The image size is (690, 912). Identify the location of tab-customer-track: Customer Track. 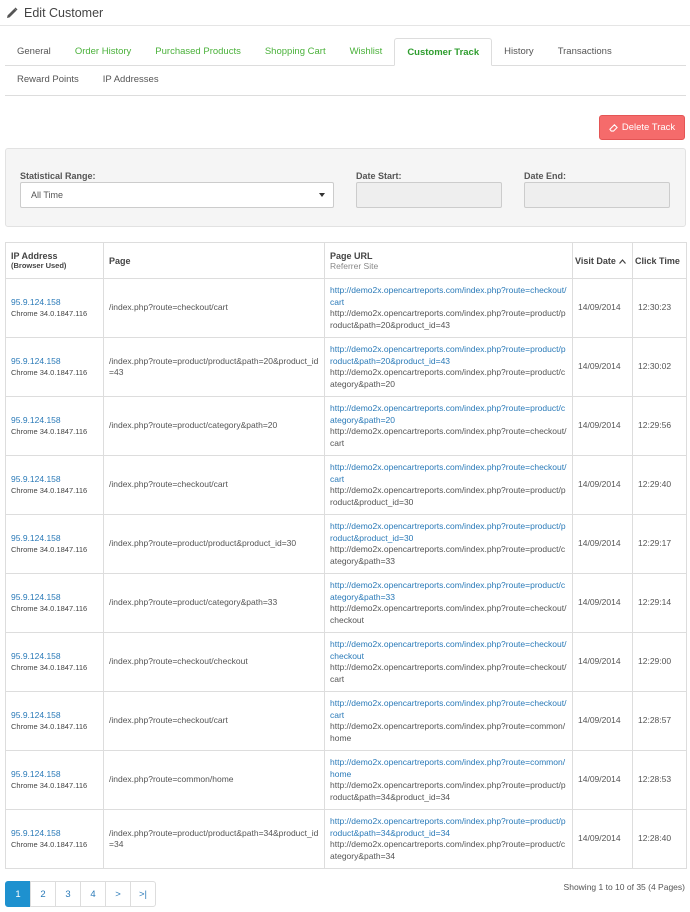
(443, 52).